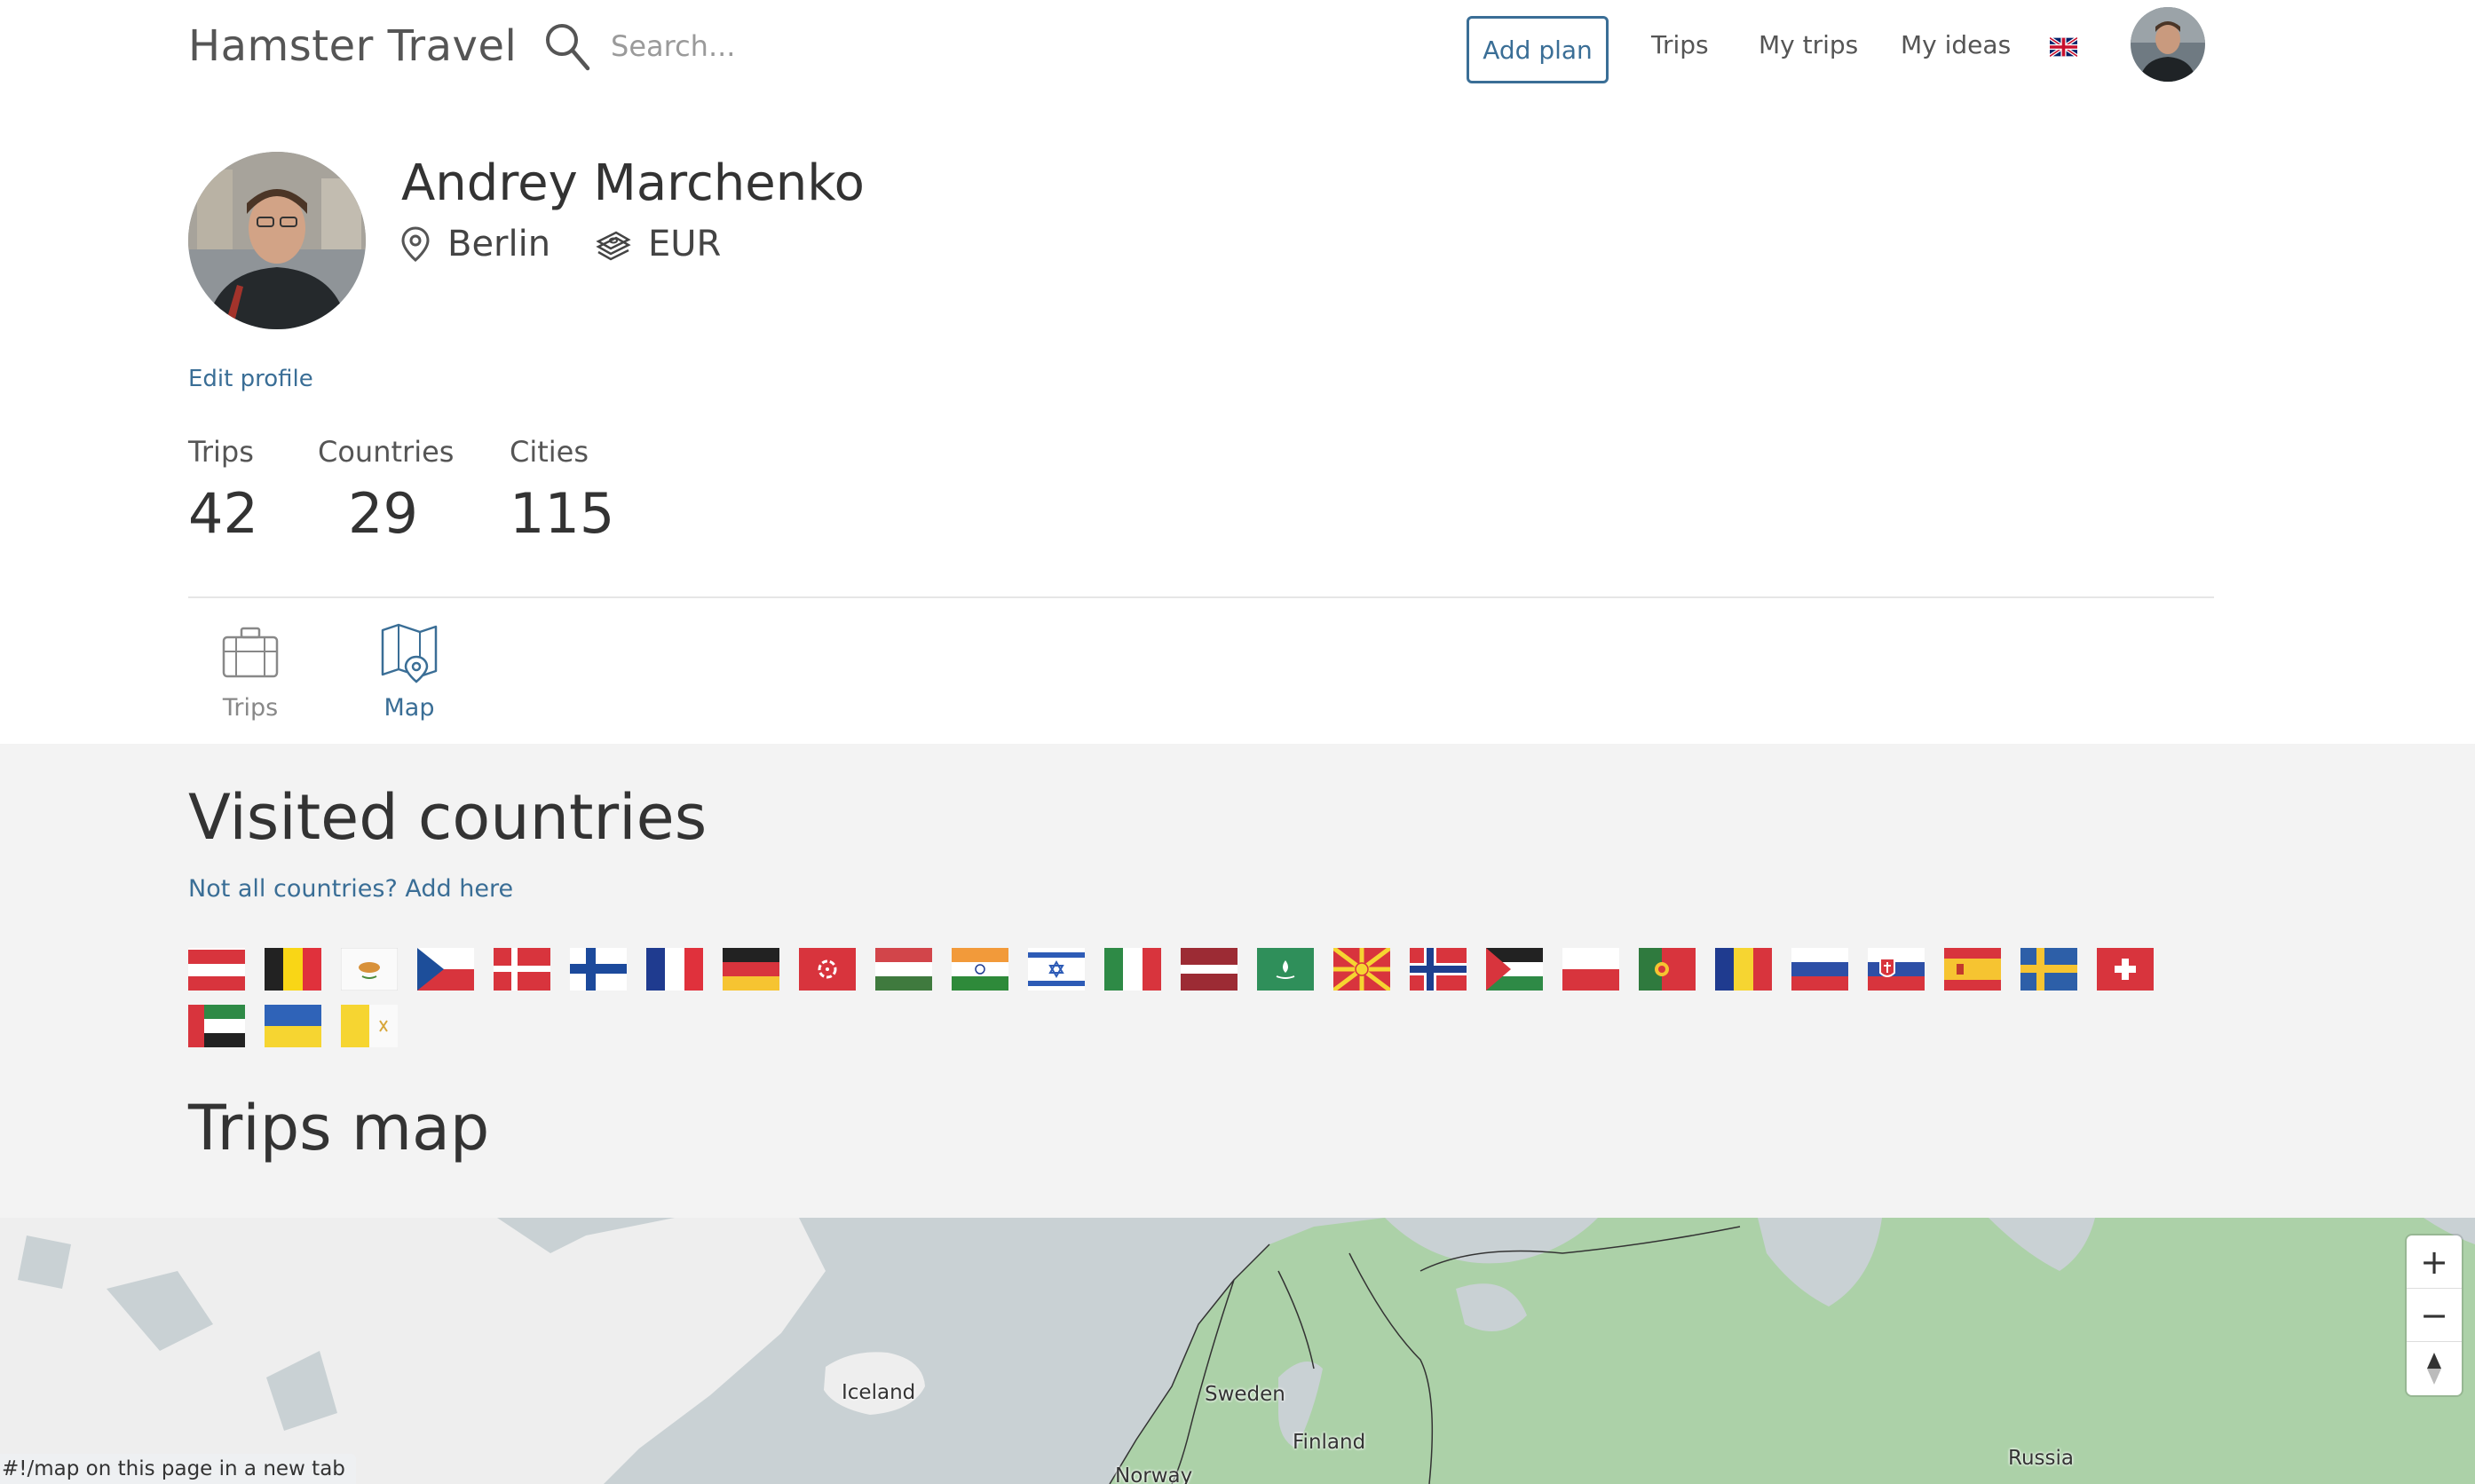  Describe the element at coordinates (1667, 969) in the screenshot. I see `portugal-flag-icon` at that location.